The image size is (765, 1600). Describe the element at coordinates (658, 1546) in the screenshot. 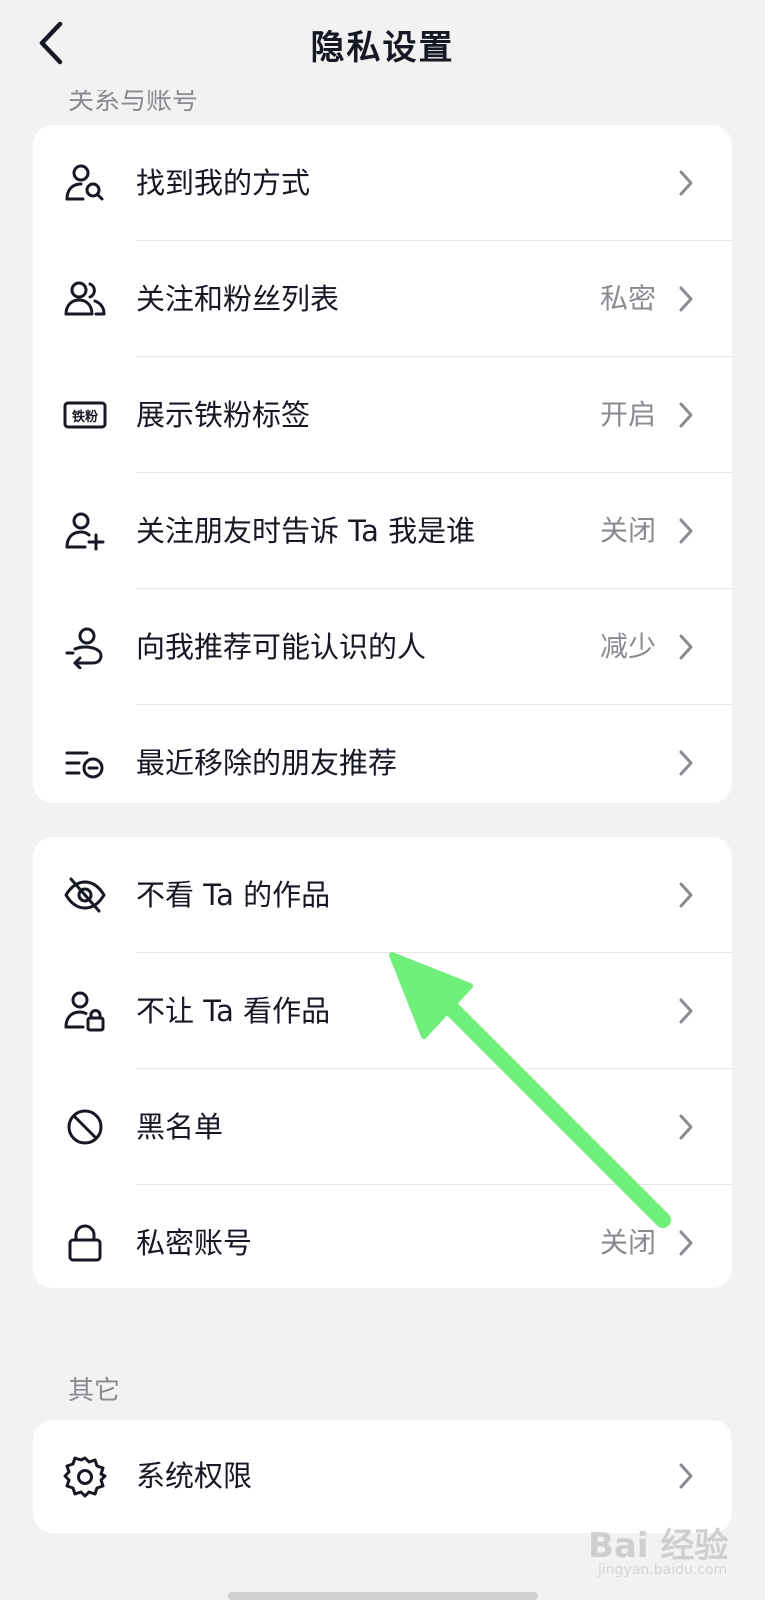

I see `watermark-logo: Bai 经验` at that location.